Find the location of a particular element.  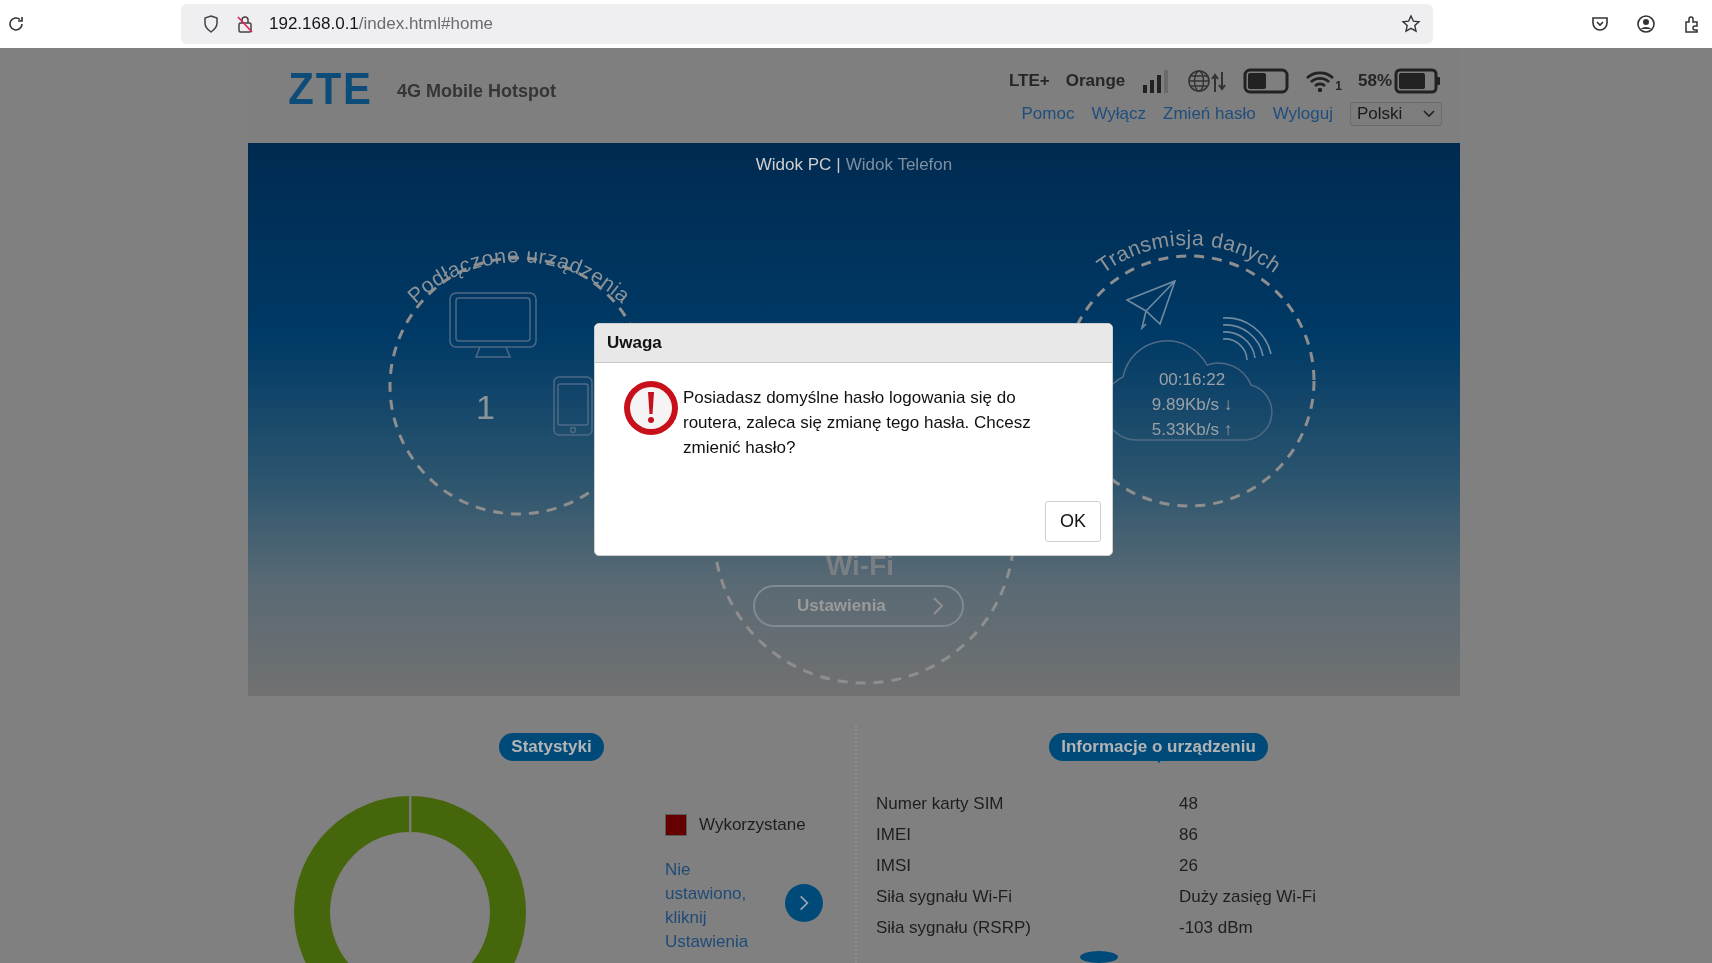

connection-time: 00:16:22 is located at coordinates (1192, 379).